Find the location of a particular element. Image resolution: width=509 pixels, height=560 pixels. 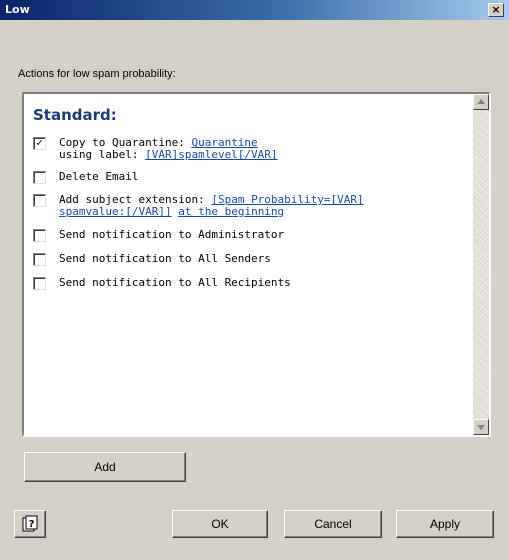

group-title: Standard: is located at coordinates (75, 115).